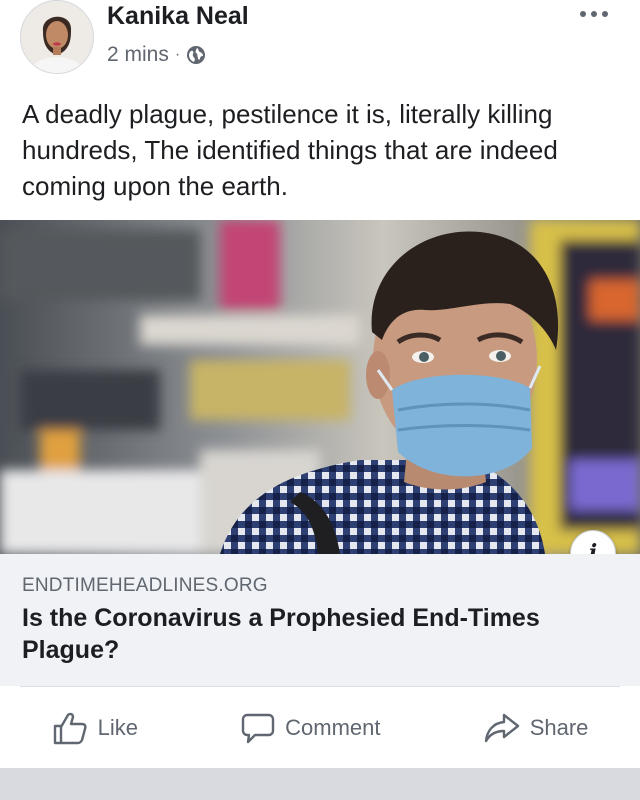  Describe the element at coordinates (117, 727) in the screenshot. I see `like-label: Like` at that location.